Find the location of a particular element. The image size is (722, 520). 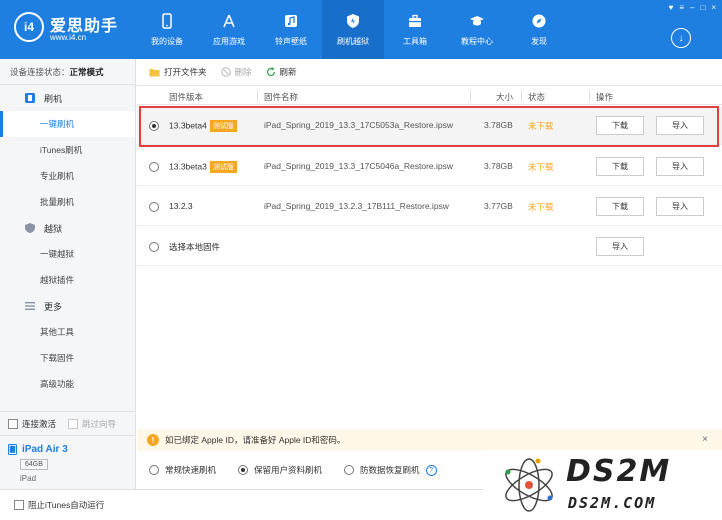

skip-guide-checkbox: 跳过向导 is located at coordinates (92, 424).